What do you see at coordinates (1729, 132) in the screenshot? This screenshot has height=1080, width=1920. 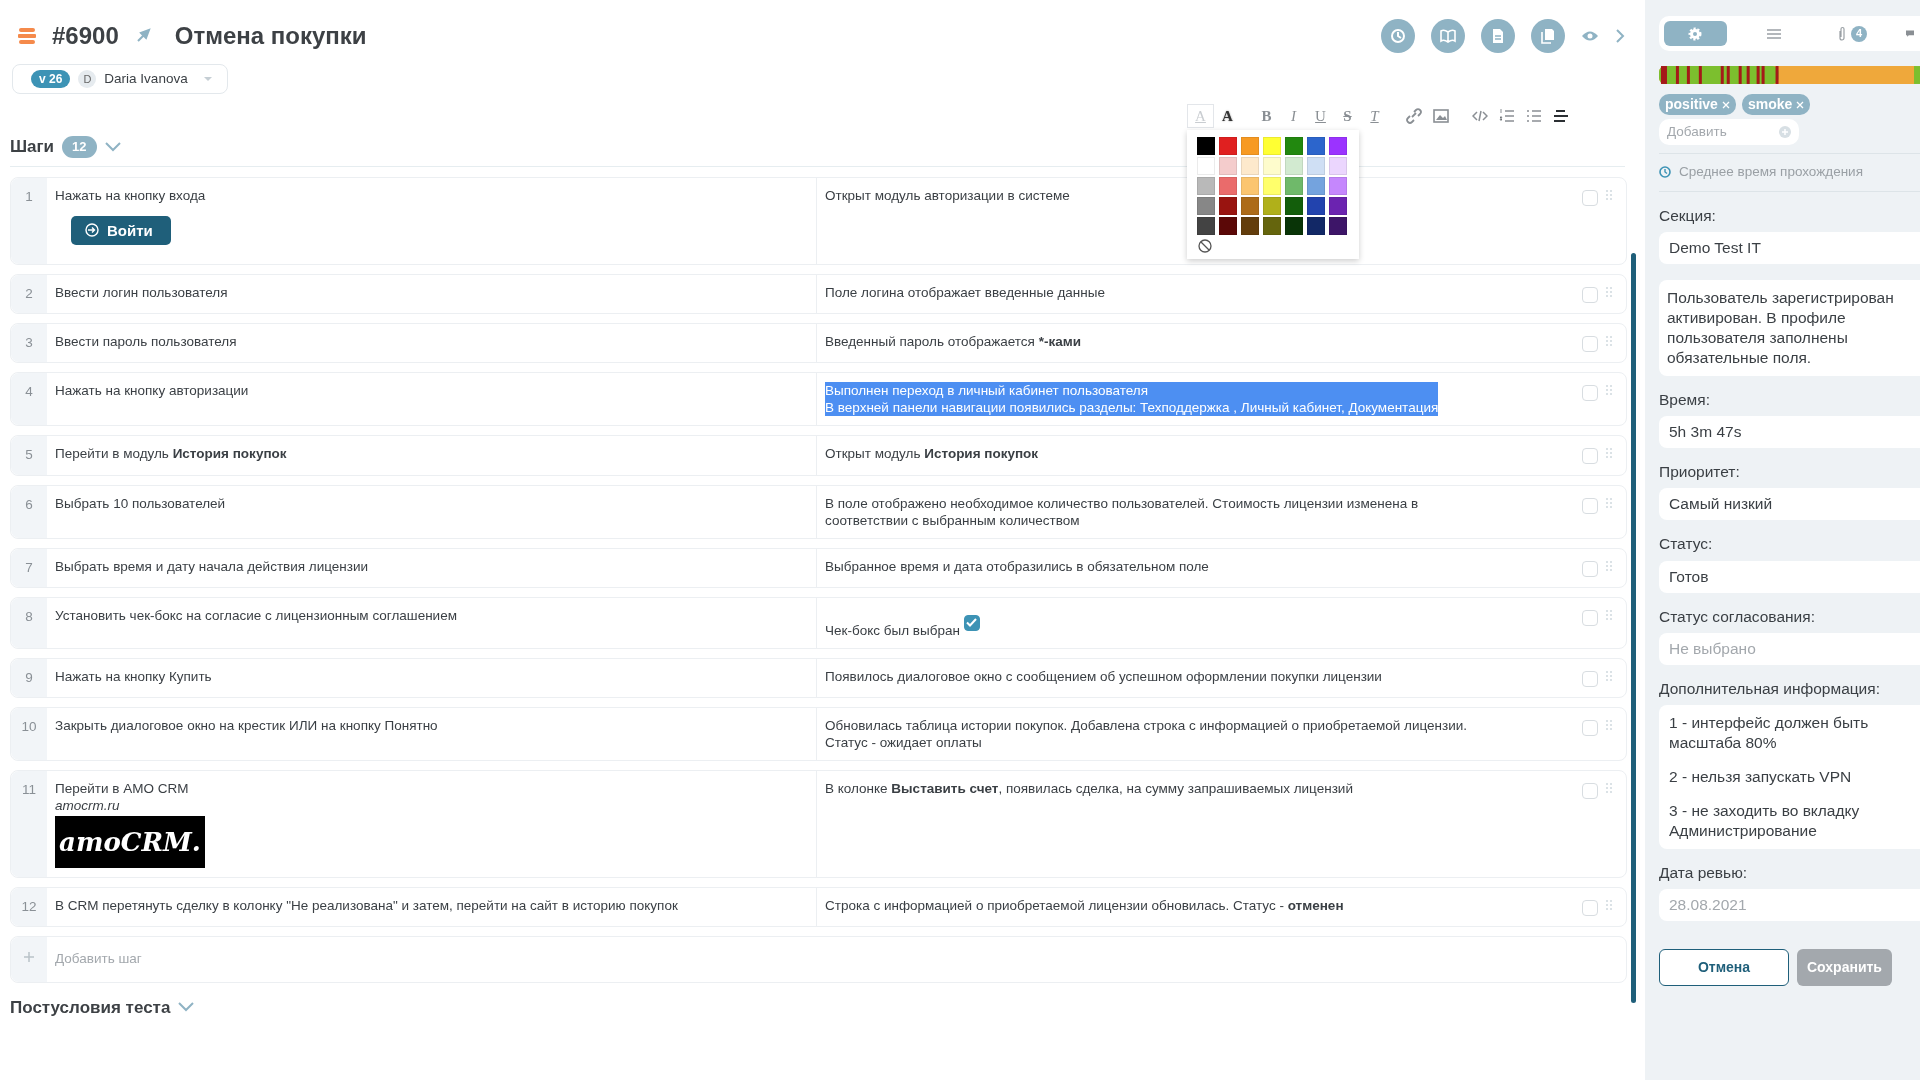 I see `add-tag-field: Добавить` at bounding box center [1729, 132].